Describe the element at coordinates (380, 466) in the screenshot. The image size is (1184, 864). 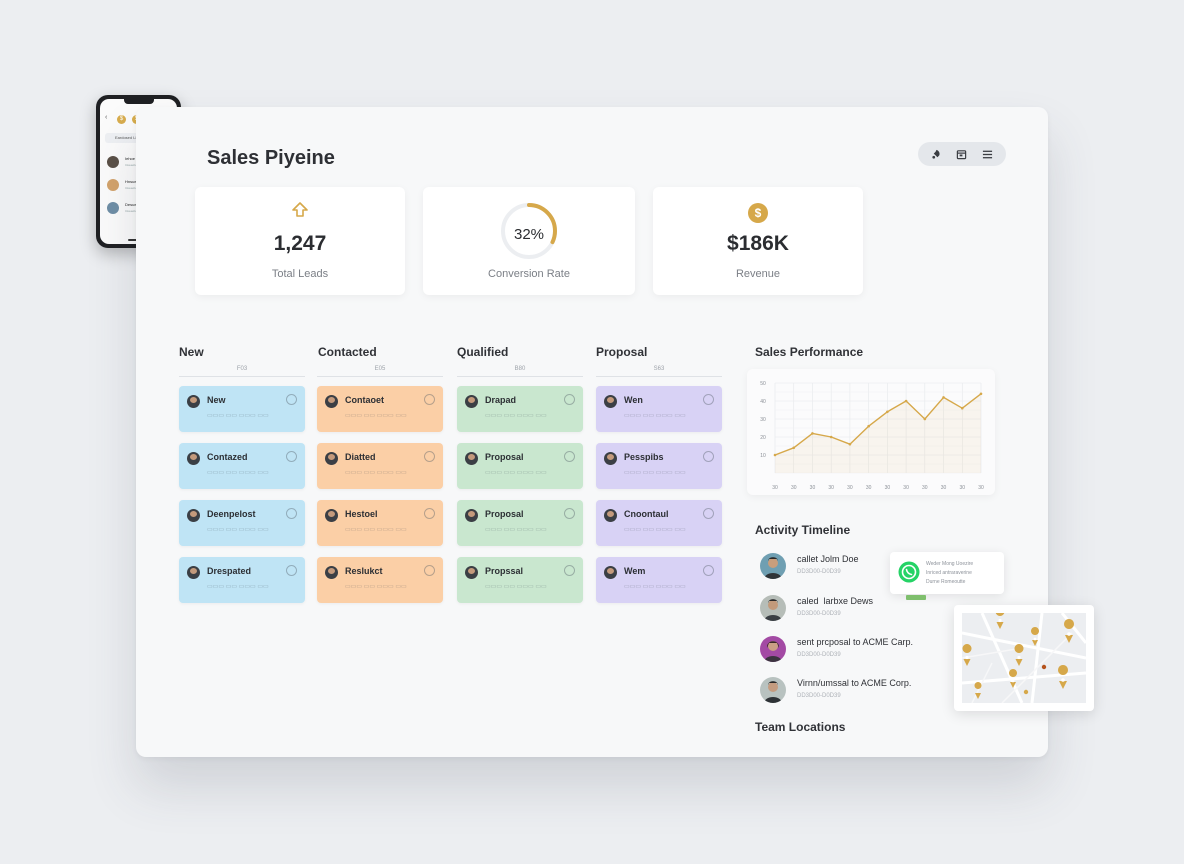
I see `lead-card: Diatted ▭▭▭ ▭▭ ▭▭▭ ▭▭` at that location.